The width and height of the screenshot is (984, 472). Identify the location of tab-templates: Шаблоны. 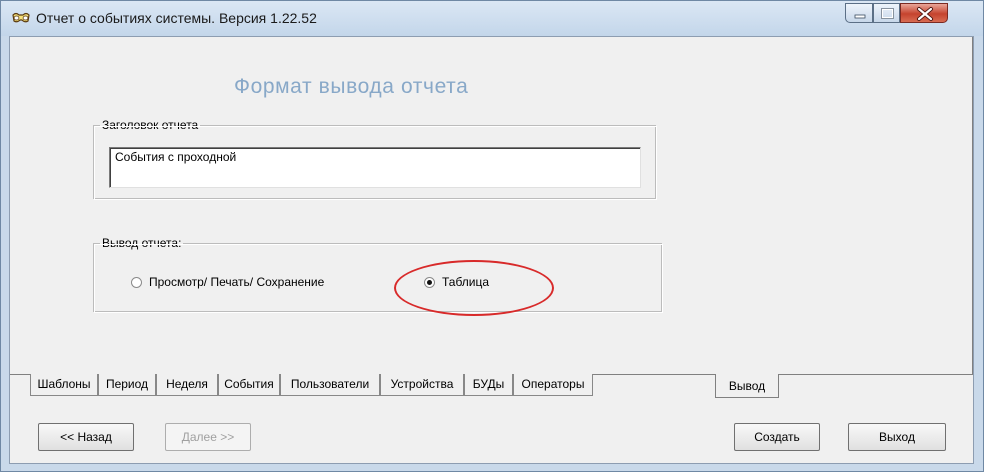
(64, 385).